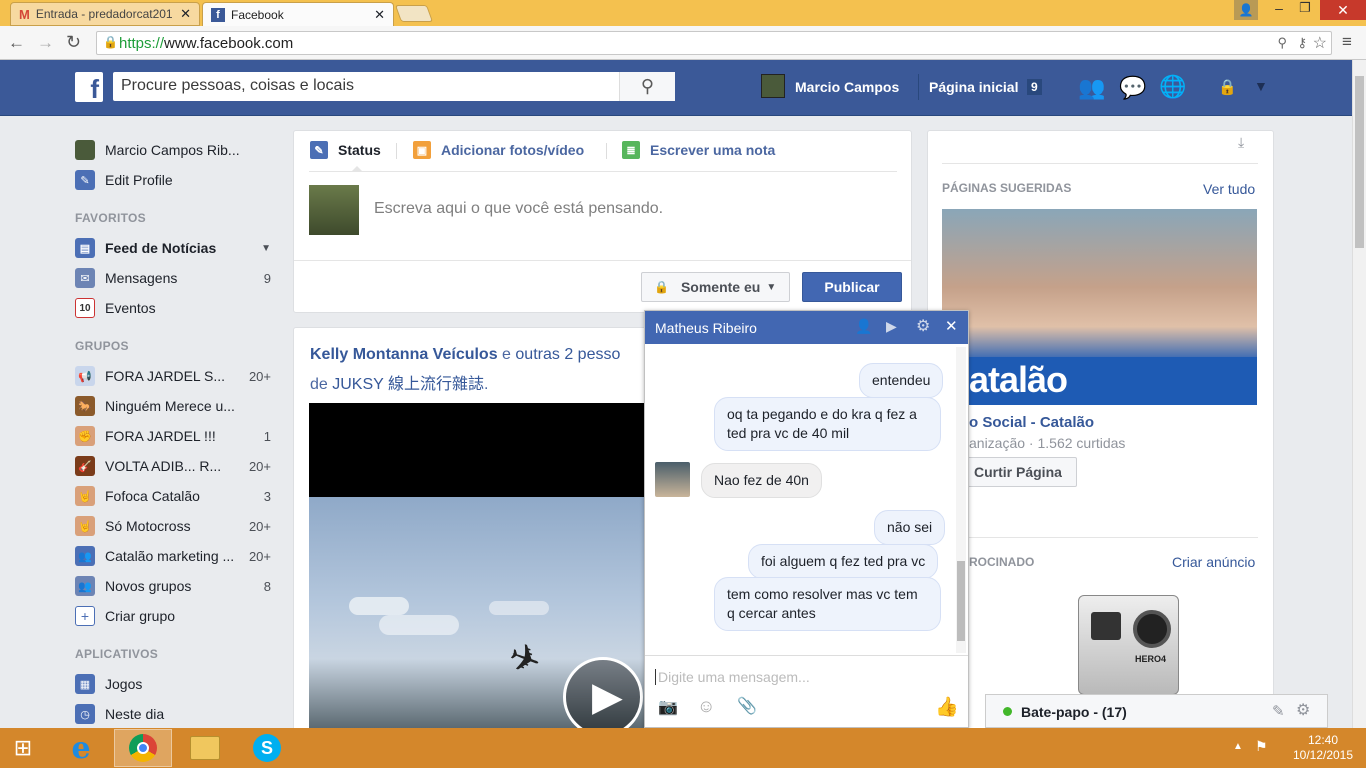 The width and height of the screenshot is (1366, 768). Describe the element at coordinates (847, 87) in the screenshot. I see `profile-link: Marcio Campos` at that location.